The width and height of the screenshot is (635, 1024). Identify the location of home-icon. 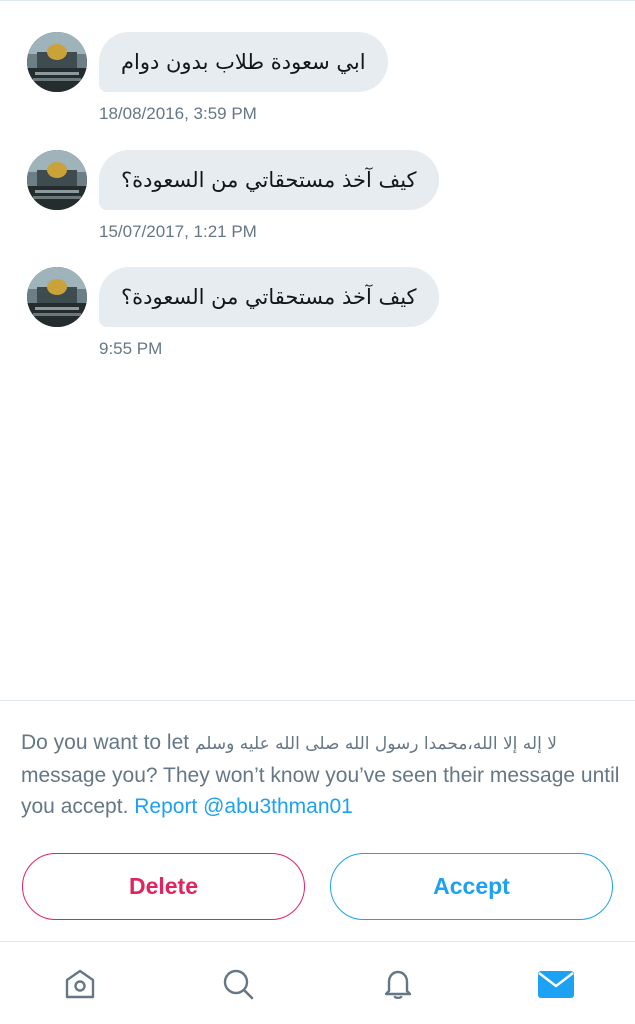
(80, 984).